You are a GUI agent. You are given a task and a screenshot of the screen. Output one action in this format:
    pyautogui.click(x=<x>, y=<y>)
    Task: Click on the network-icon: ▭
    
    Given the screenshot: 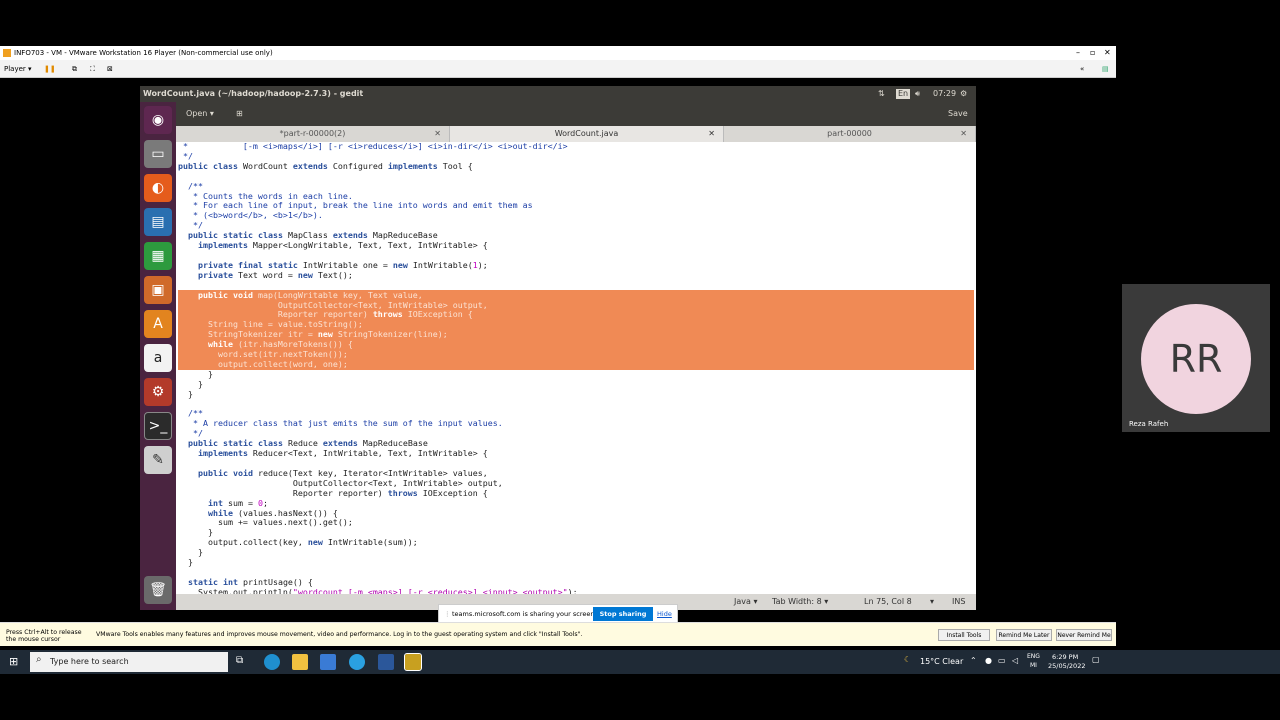 What is the action you would take?
    pyautogui.click(x=1002, y=660)
    